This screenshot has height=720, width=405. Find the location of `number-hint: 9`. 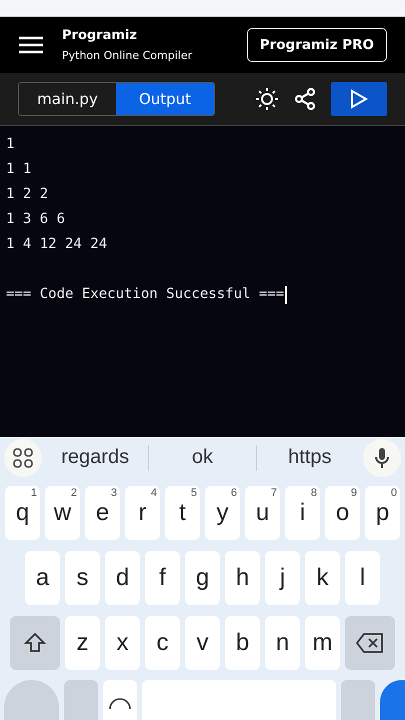

number-hint: 9 is located at coordinates (353, 493).